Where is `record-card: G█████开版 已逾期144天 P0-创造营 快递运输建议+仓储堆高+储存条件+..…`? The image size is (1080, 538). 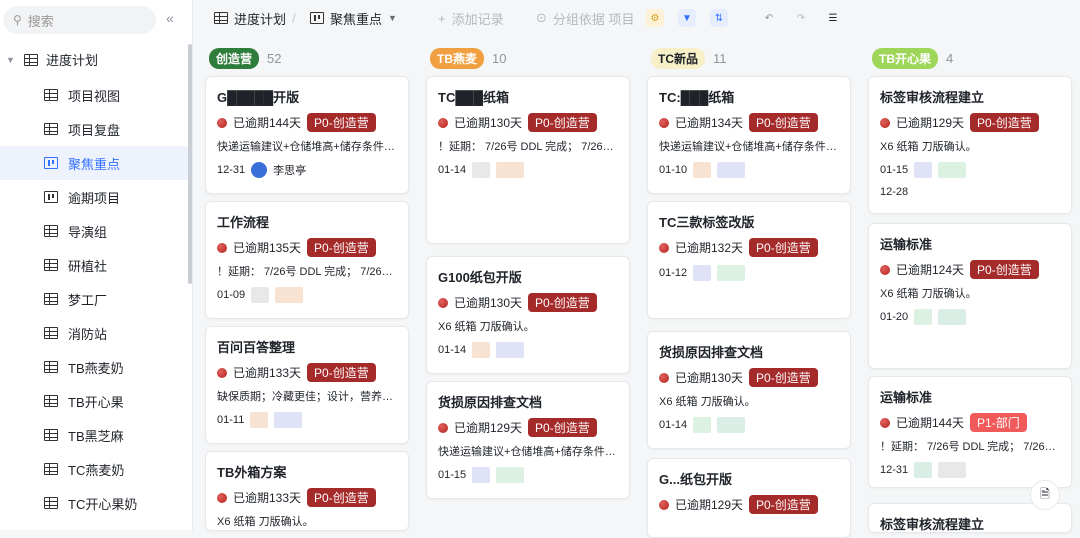 record-card: G█████开版 已逾期144天 P0-创造营 快递运输建议+仓储堆高+储存条件+..… is located at coordinates (307, 135).